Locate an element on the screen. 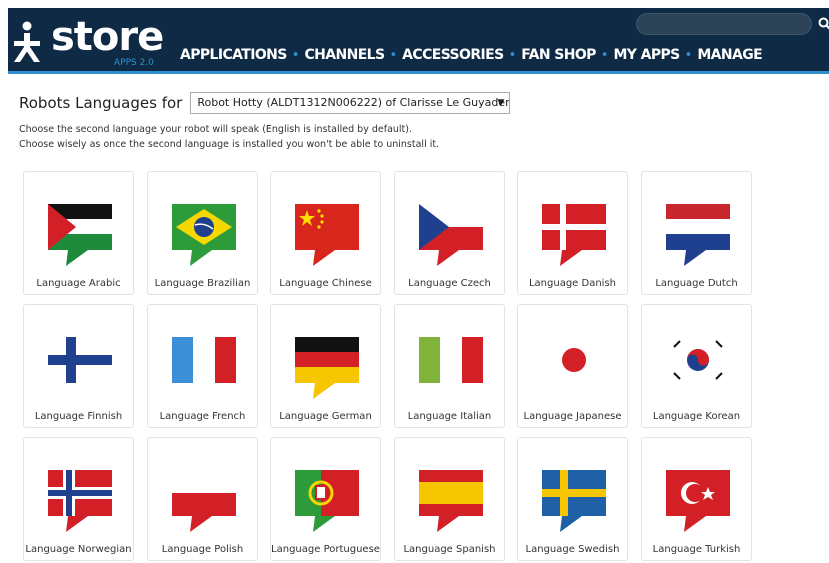  language-card-arabic: Language Arabic is located at coordinates (78, 233).